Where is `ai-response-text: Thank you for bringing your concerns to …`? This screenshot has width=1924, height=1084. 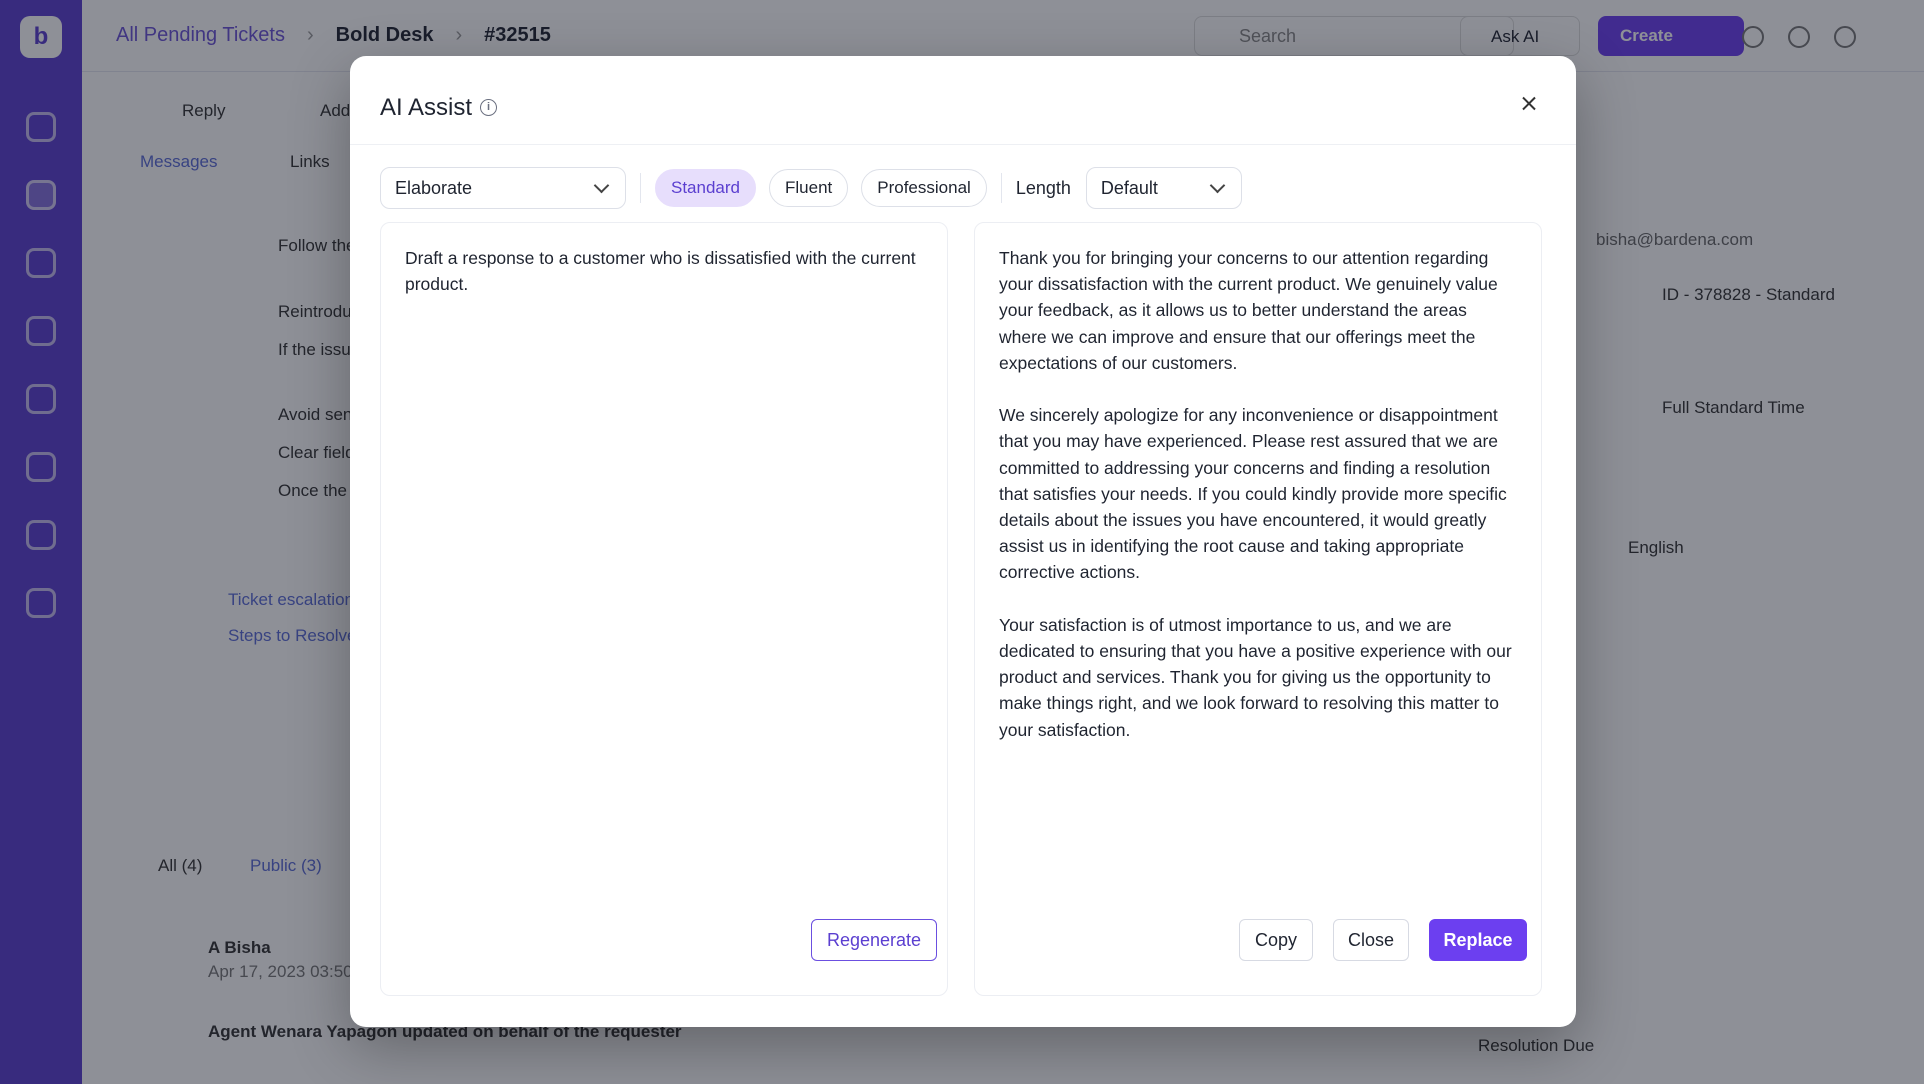 ai-response-text: Thank you for bringing your concerns to … is located at coordinates (1258, 507).